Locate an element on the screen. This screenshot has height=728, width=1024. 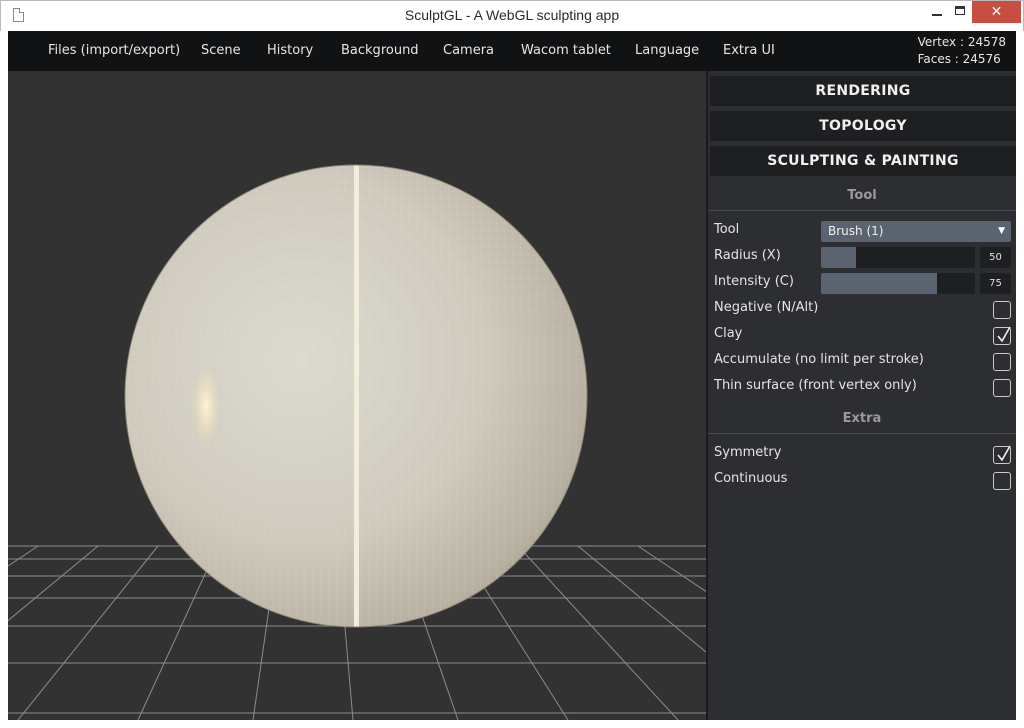
intensity-value: 75 is located at coordinates (995, 283).